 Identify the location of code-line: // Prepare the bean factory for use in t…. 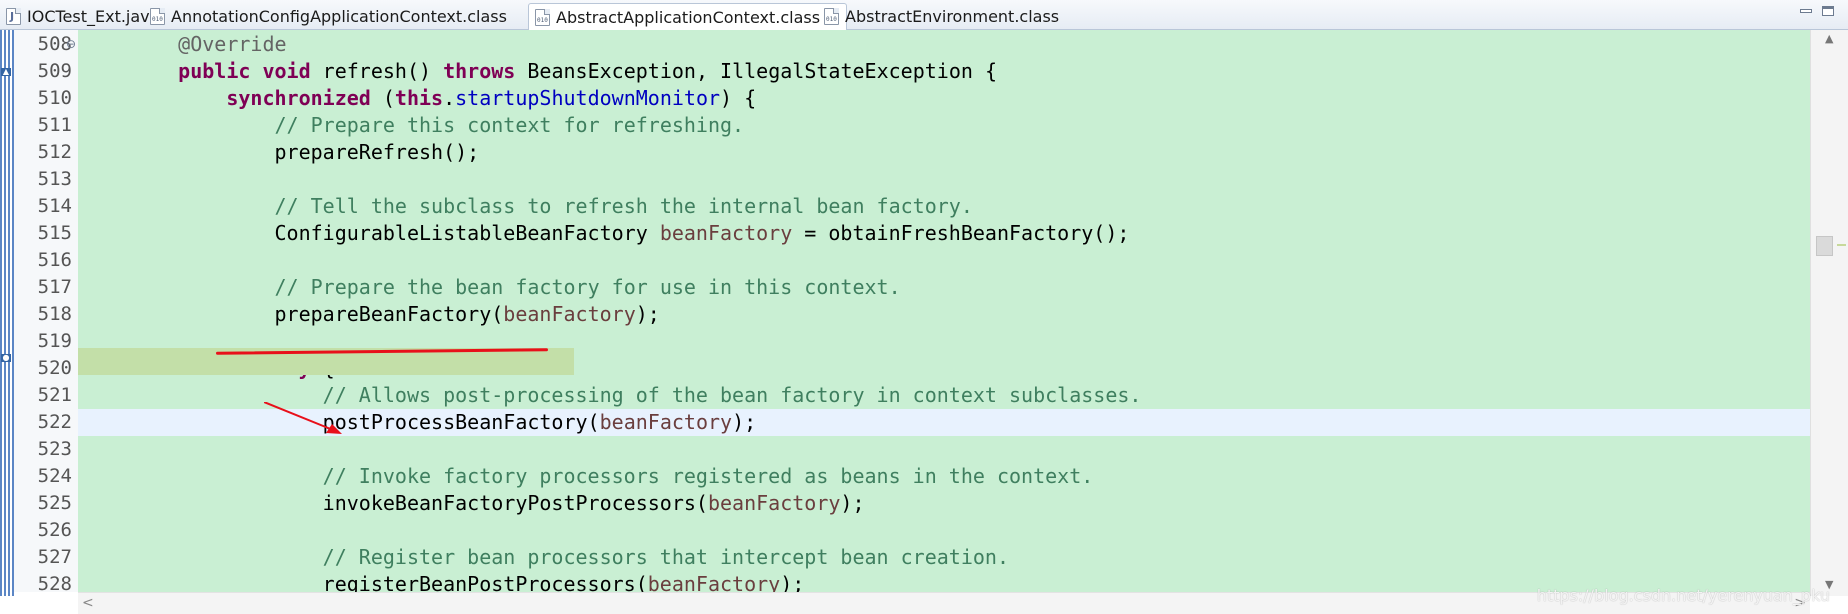
(944, 287).